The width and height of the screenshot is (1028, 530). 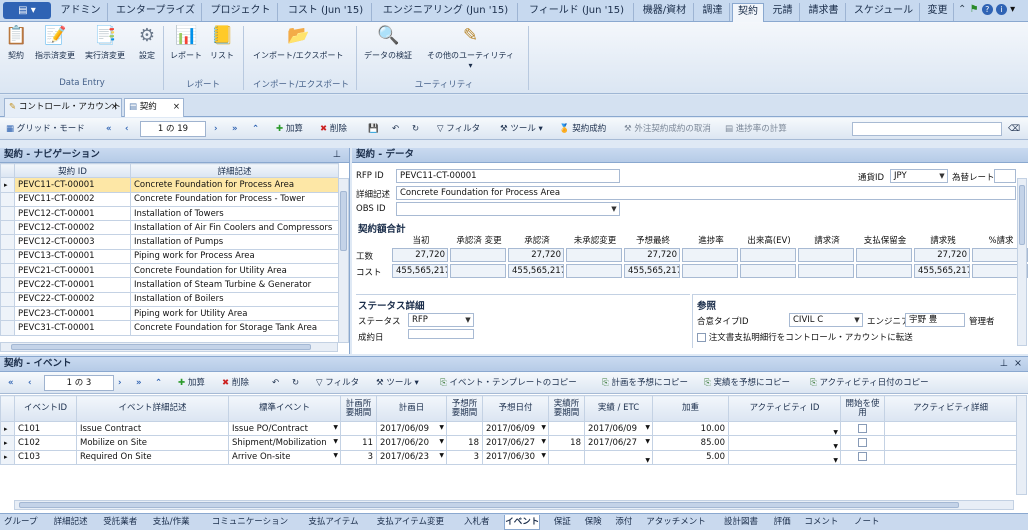 What do you see at coordinates (821, 522) in the screenshot?
I see `bottom-tab: コメント` at bounding box center [821, 522].